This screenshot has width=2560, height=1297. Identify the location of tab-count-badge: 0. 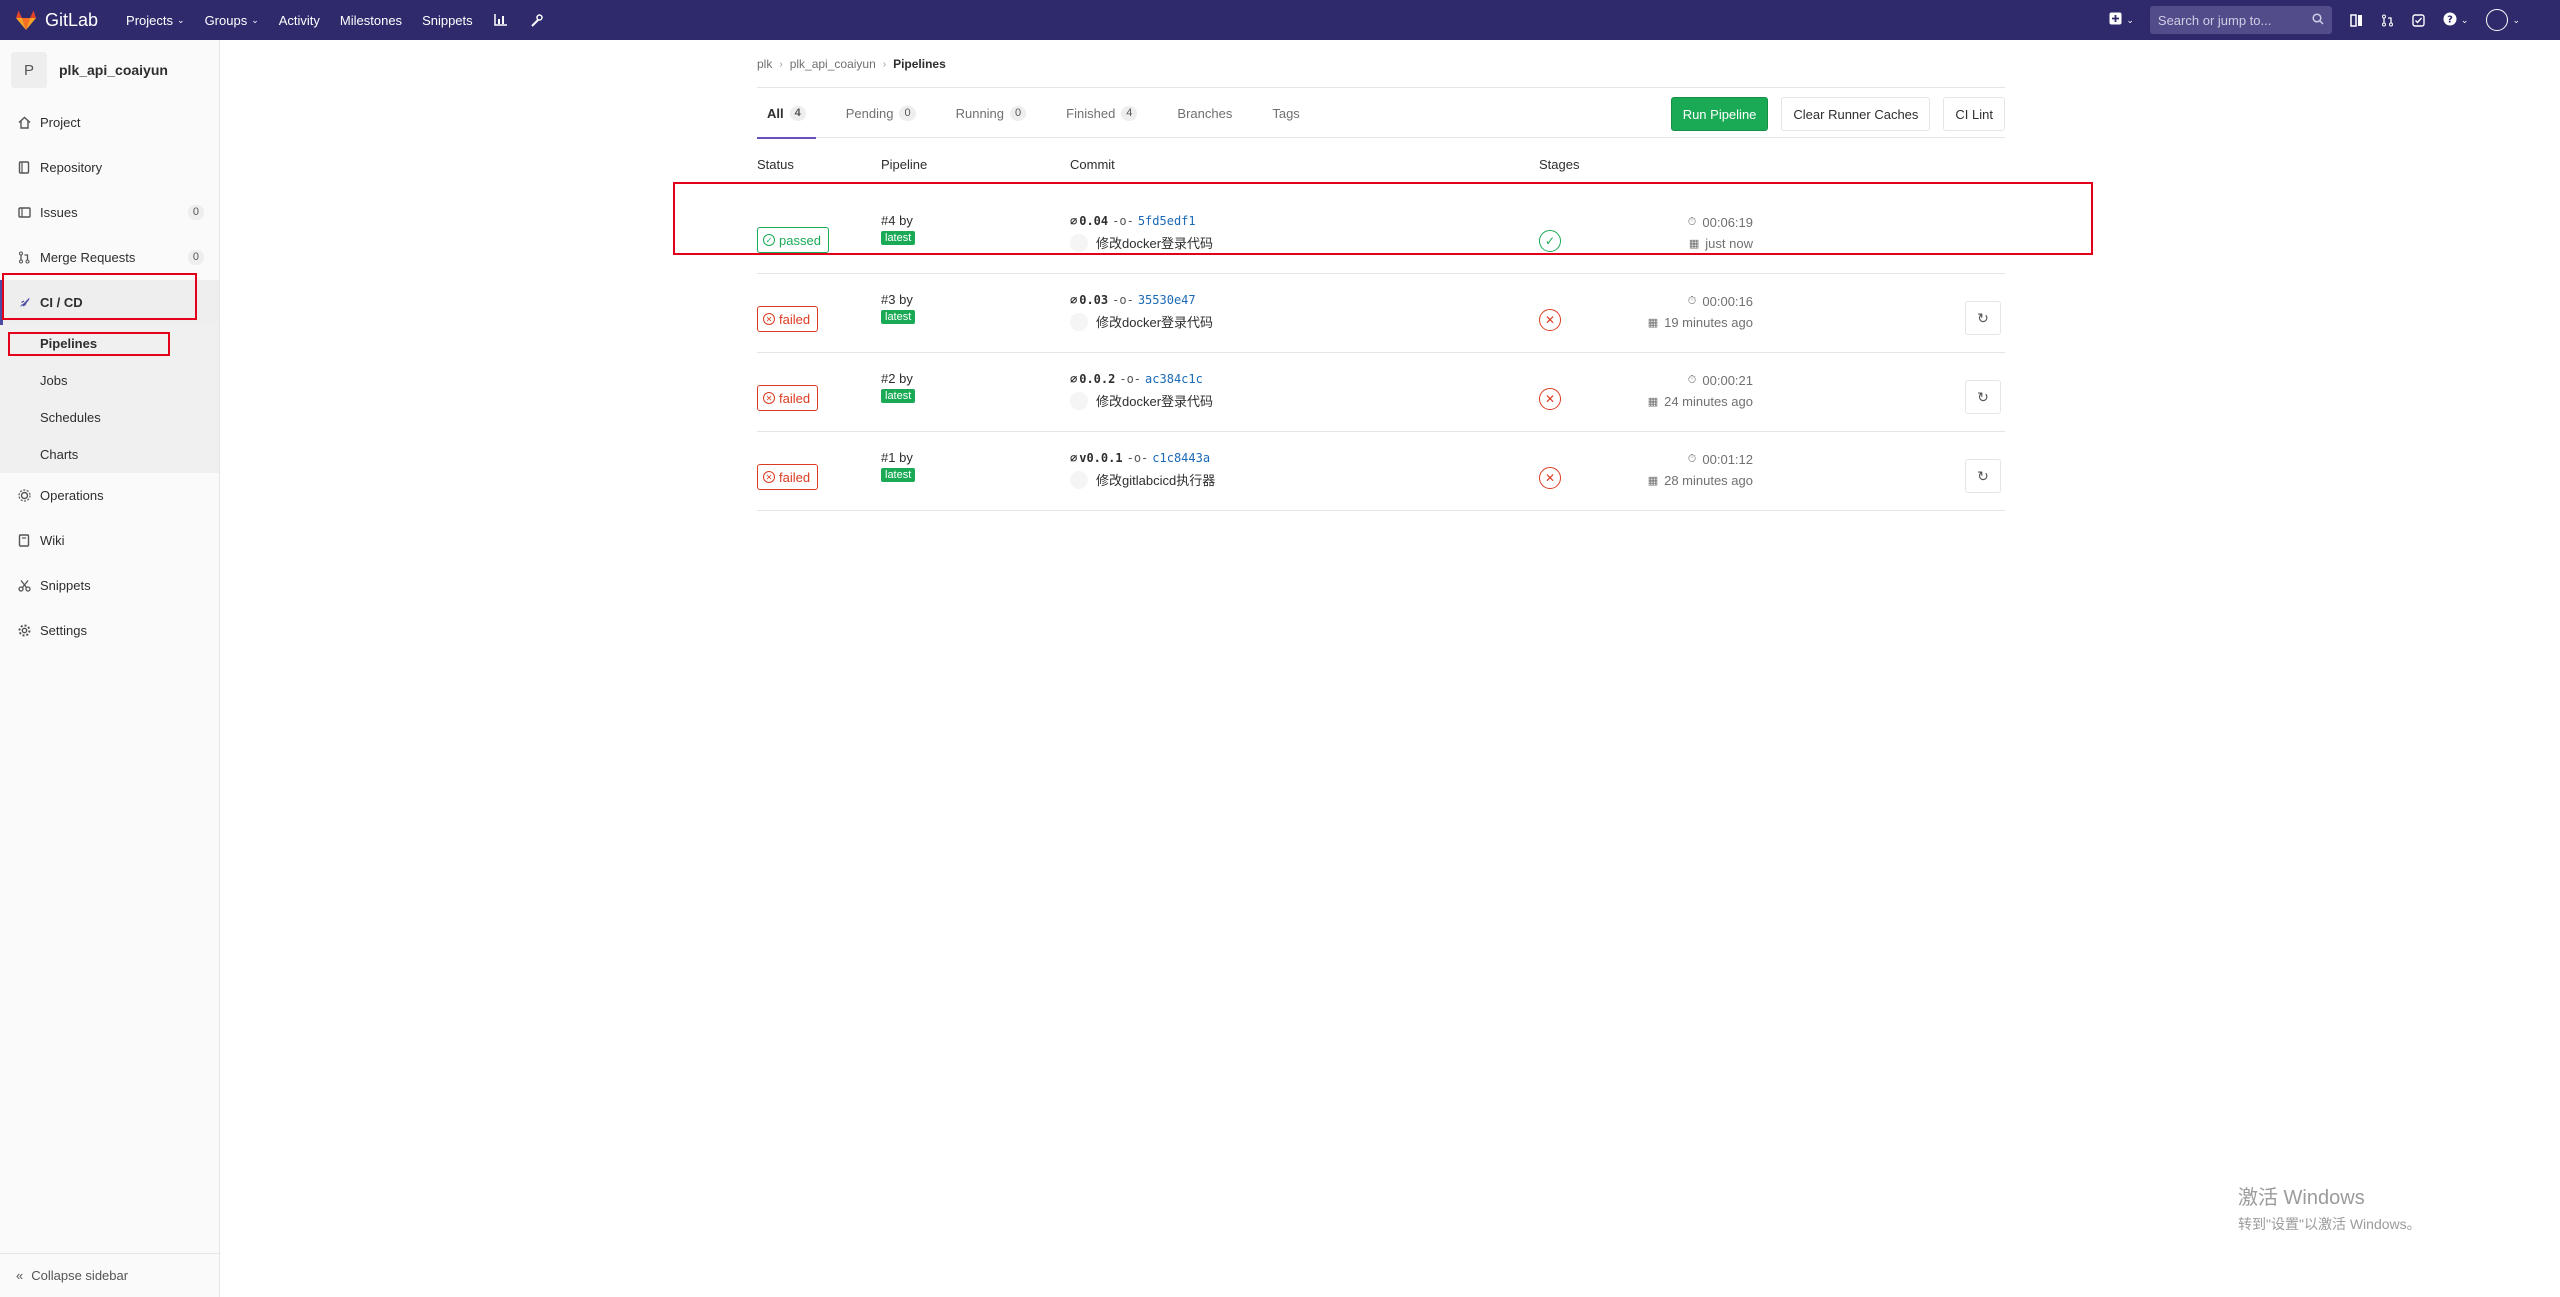
(907, 113).